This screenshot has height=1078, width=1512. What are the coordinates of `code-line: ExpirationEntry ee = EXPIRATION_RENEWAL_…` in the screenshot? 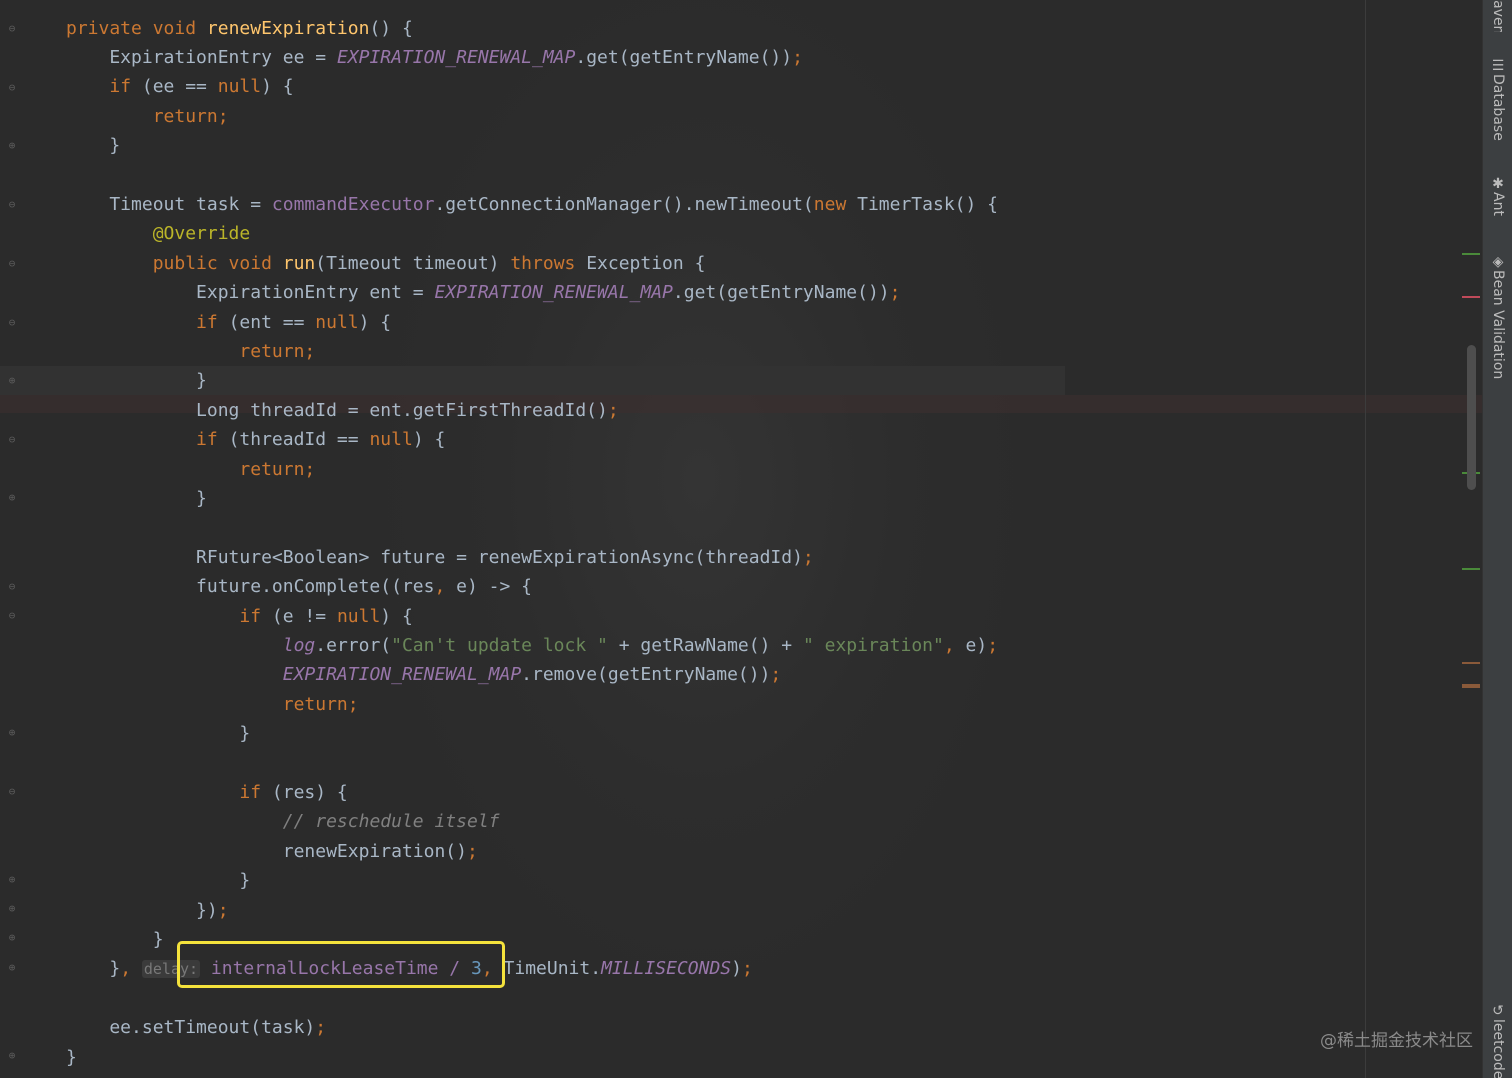 It's located at (434, 57).